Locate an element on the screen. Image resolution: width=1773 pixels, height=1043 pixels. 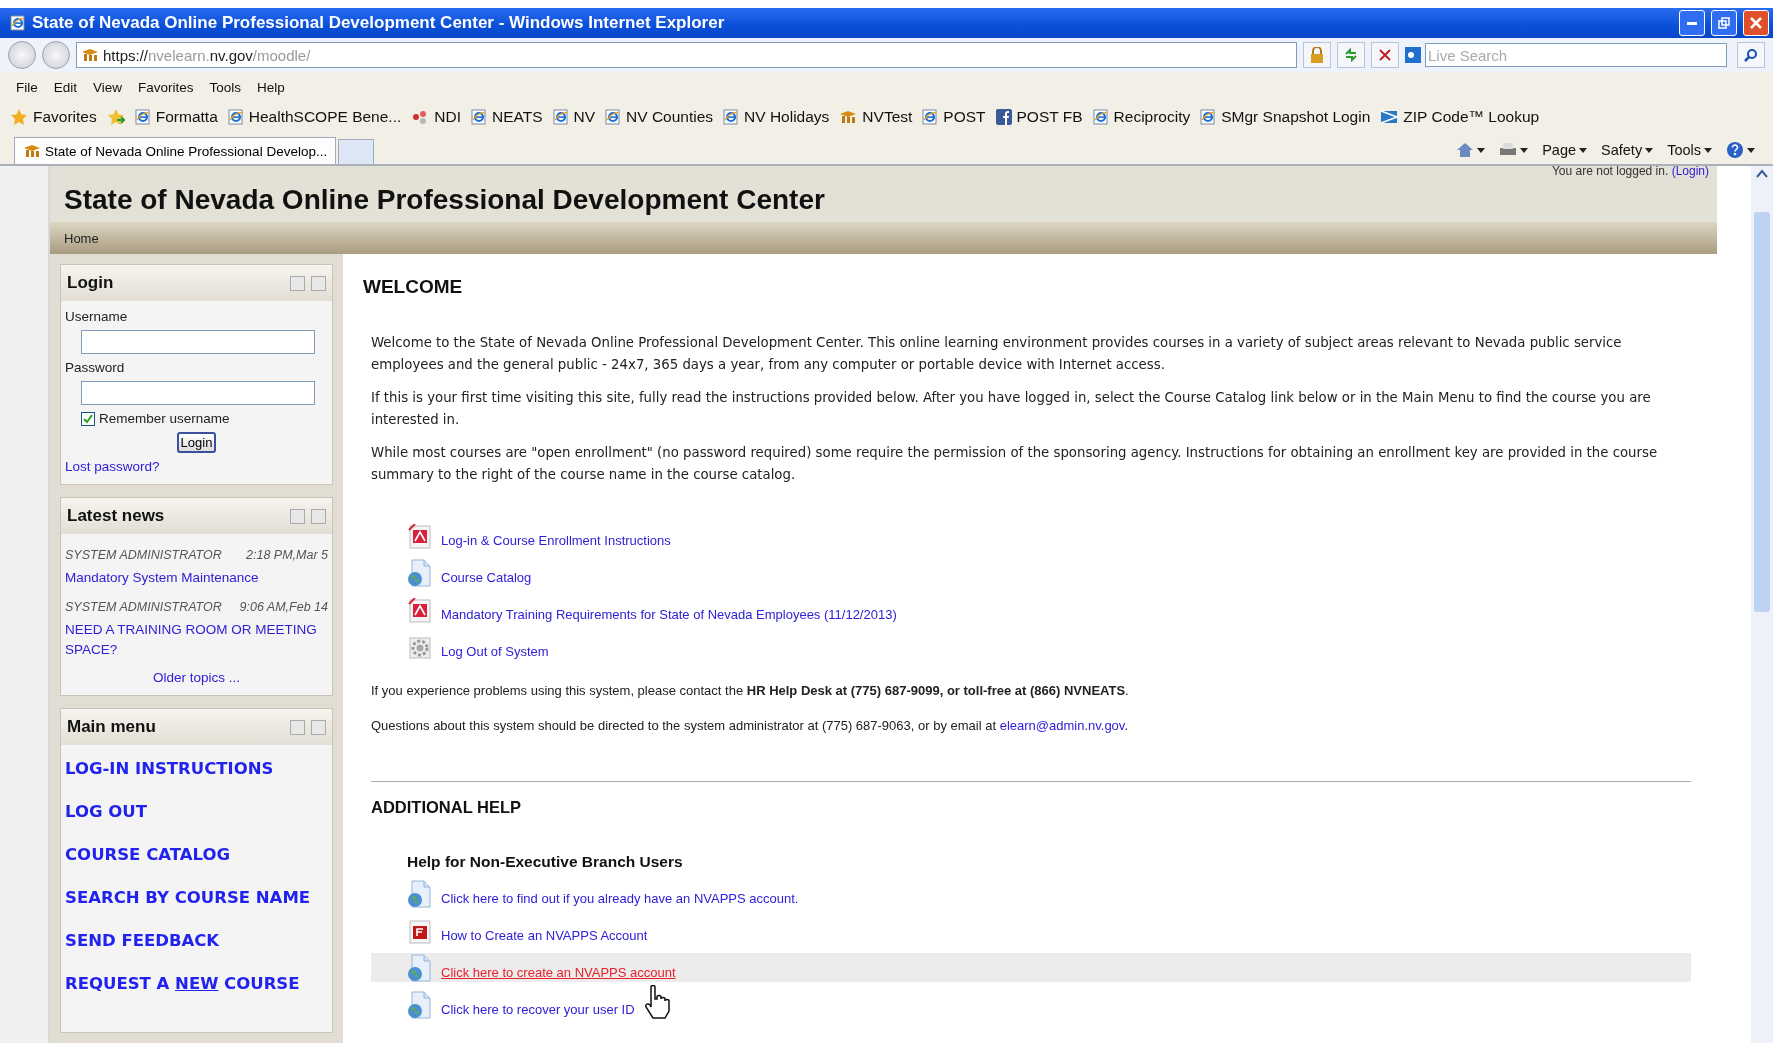
search-field: Live Search is located at coordinates (1576, 55).